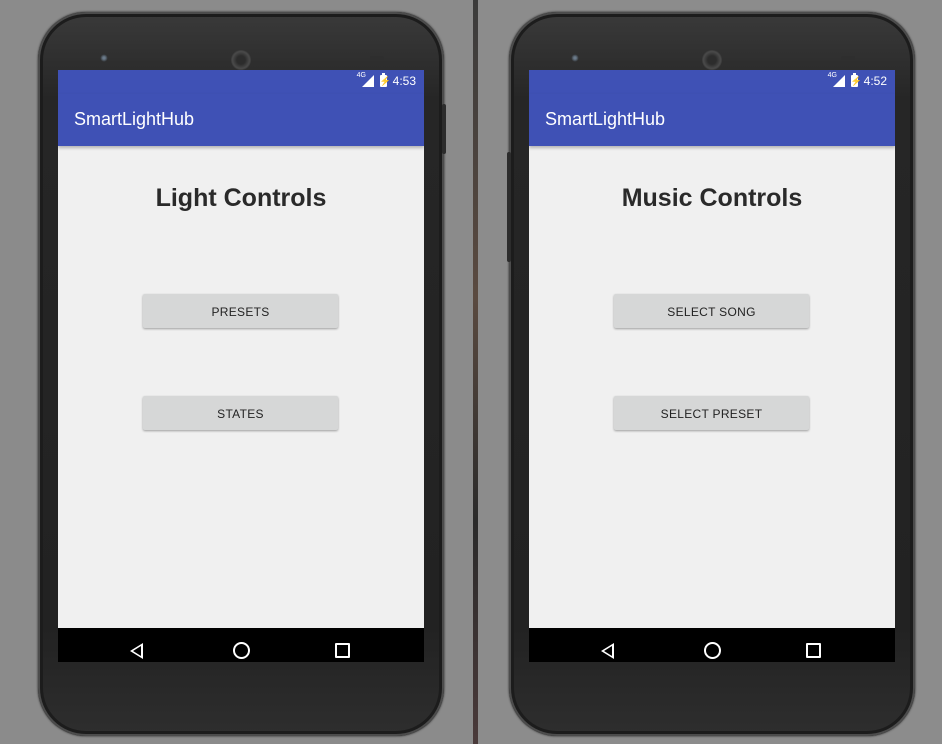 The height and width of the screenshot is (744, 942). What do you see at coordinates (711, 311) in the screenshot?
I see `select-song-button: SELECT SONG` at bounding box center [711, 311].